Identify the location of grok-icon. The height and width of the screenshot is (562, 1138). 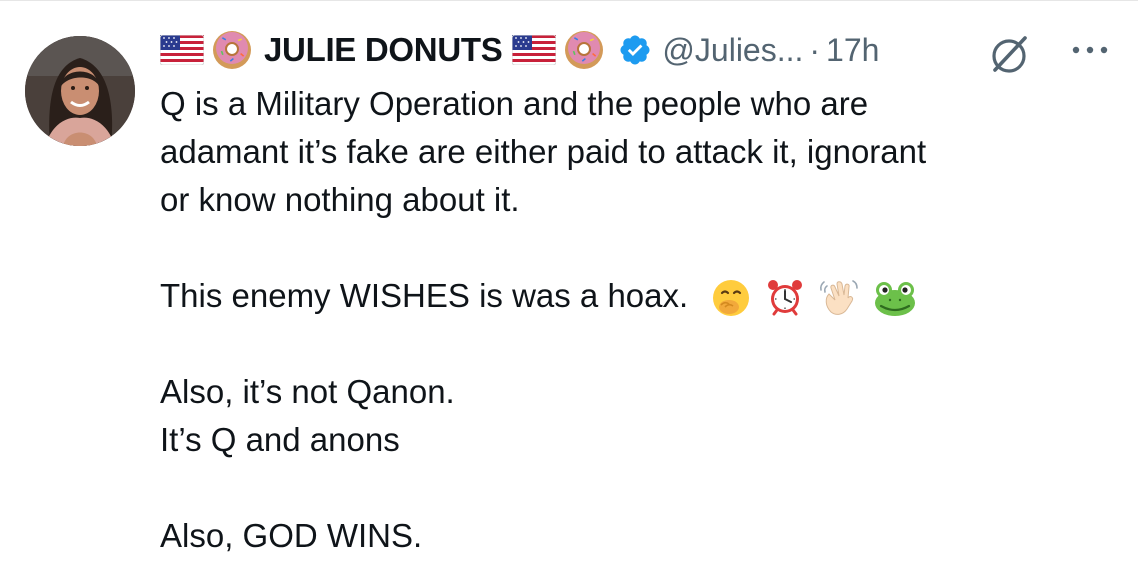
(1010, 54).